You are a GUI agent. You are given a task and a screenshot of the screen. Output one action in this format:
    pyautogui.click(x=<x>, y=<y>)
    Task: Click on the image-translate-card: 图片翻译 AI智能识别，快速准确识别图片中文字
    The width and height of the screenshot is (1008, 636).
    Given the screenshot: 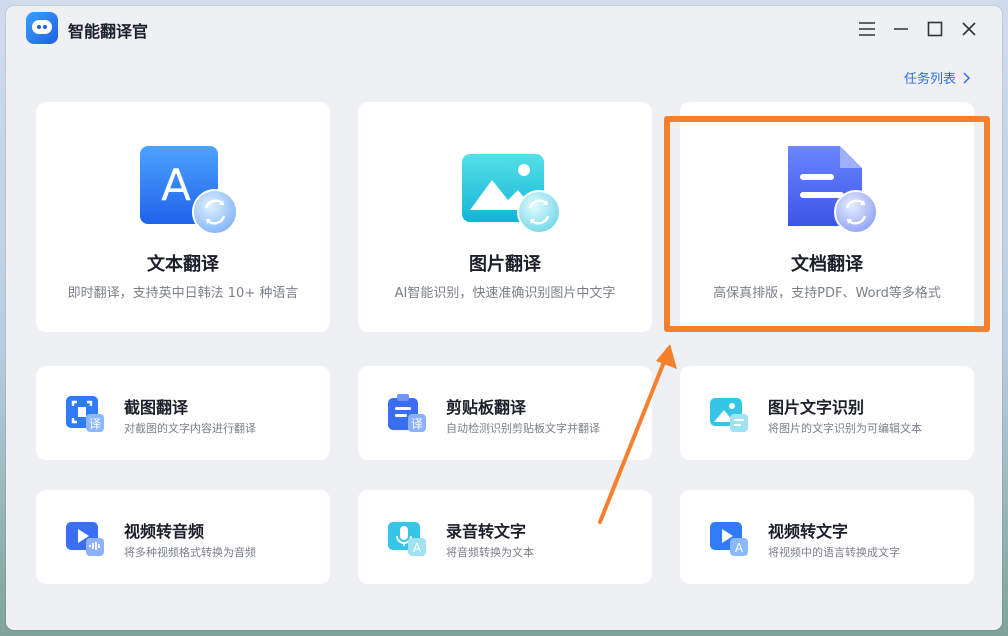 What is the action you would take?
    pyautogui.click(x=505, y=217)
    